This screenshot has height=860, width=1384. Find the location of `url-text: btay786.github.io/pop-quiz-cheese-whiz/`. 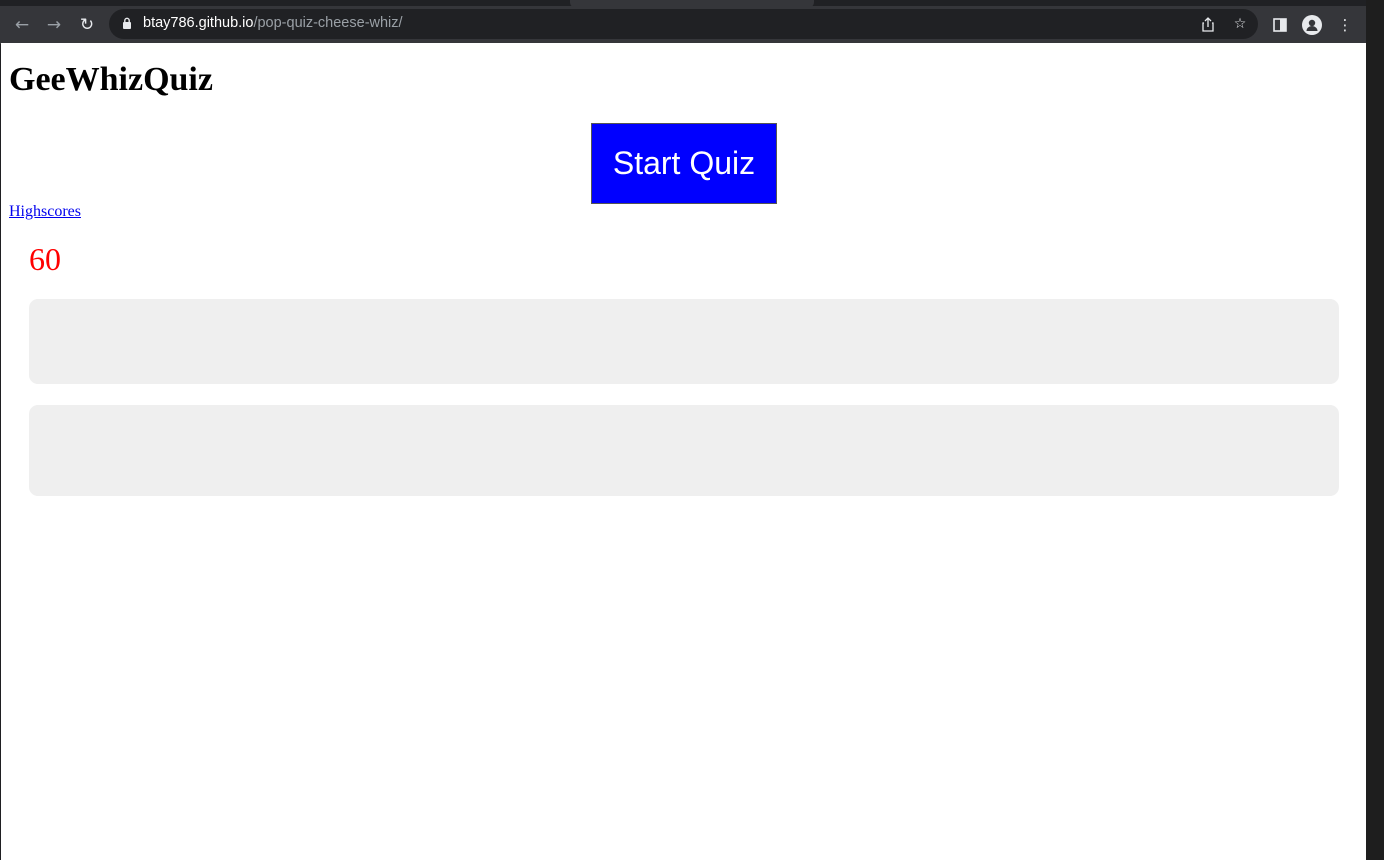

url-text: btay786.github.io/pop-quiz-cheese-whiz/ is located at coordinates (273, 23).